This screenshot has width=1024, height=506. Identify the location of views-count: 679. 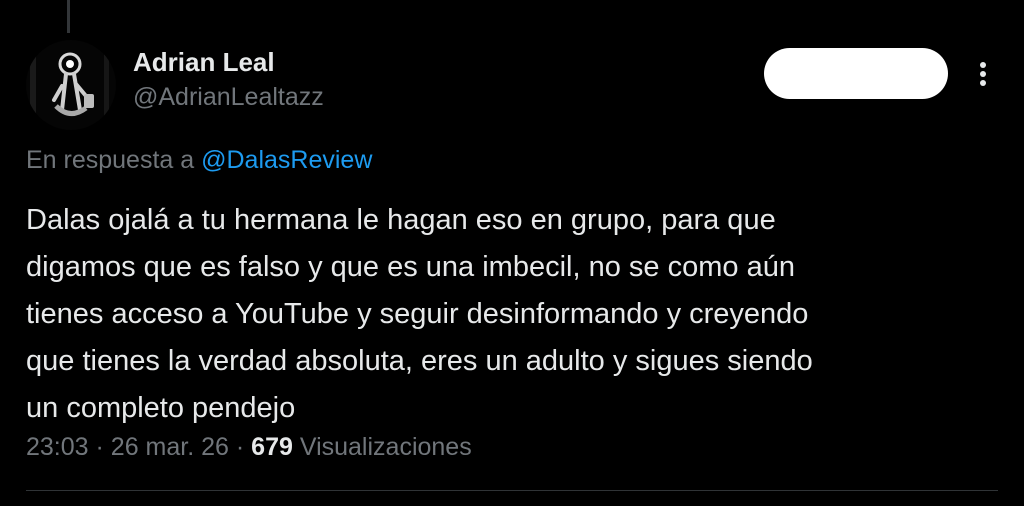
(272, 447).